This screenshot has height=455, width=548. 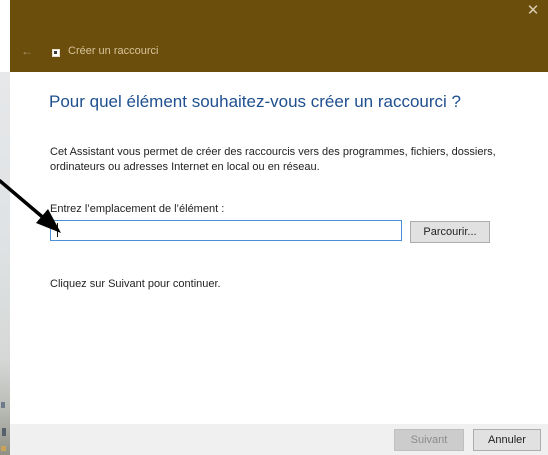 What do you see at coordinates (57, 230) in the screenshot?
I see `text-caret` at bounding box center [57, 230].